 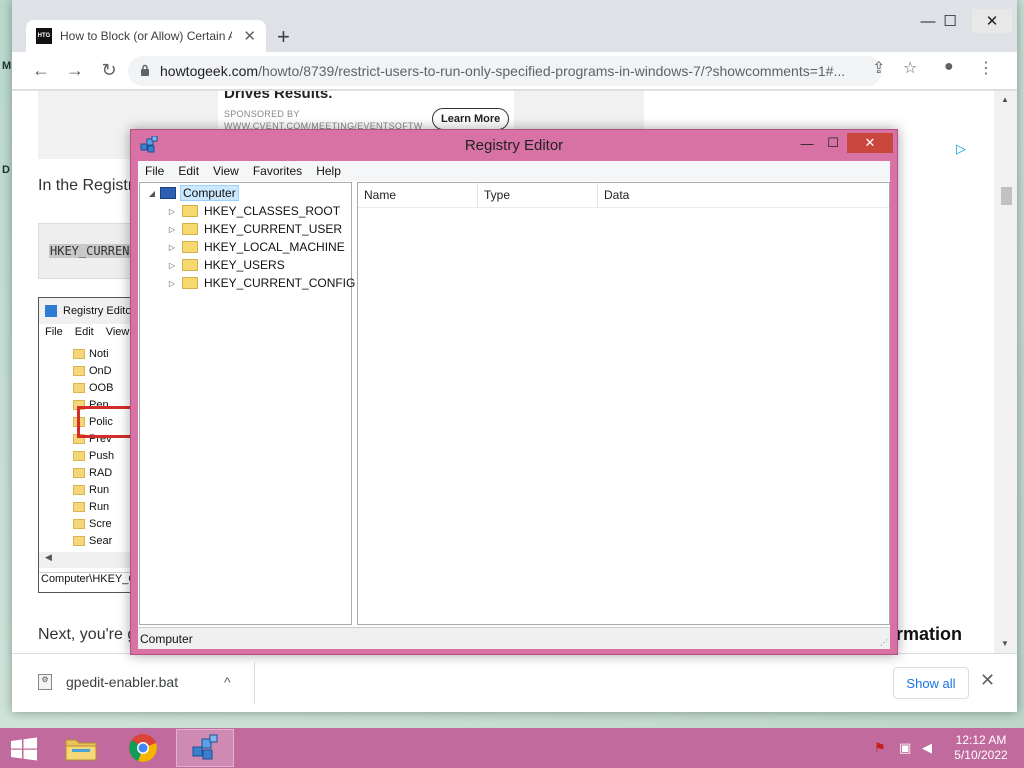 I want to click on chrome-maximize-button: ☐, so click(x=950, y=21).